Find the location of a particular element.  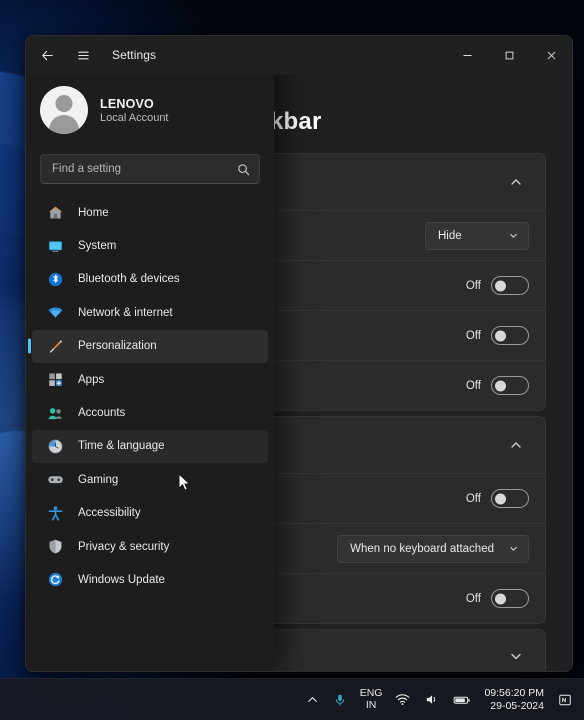

paintbrush-icon is located at coordinates (55, 346).